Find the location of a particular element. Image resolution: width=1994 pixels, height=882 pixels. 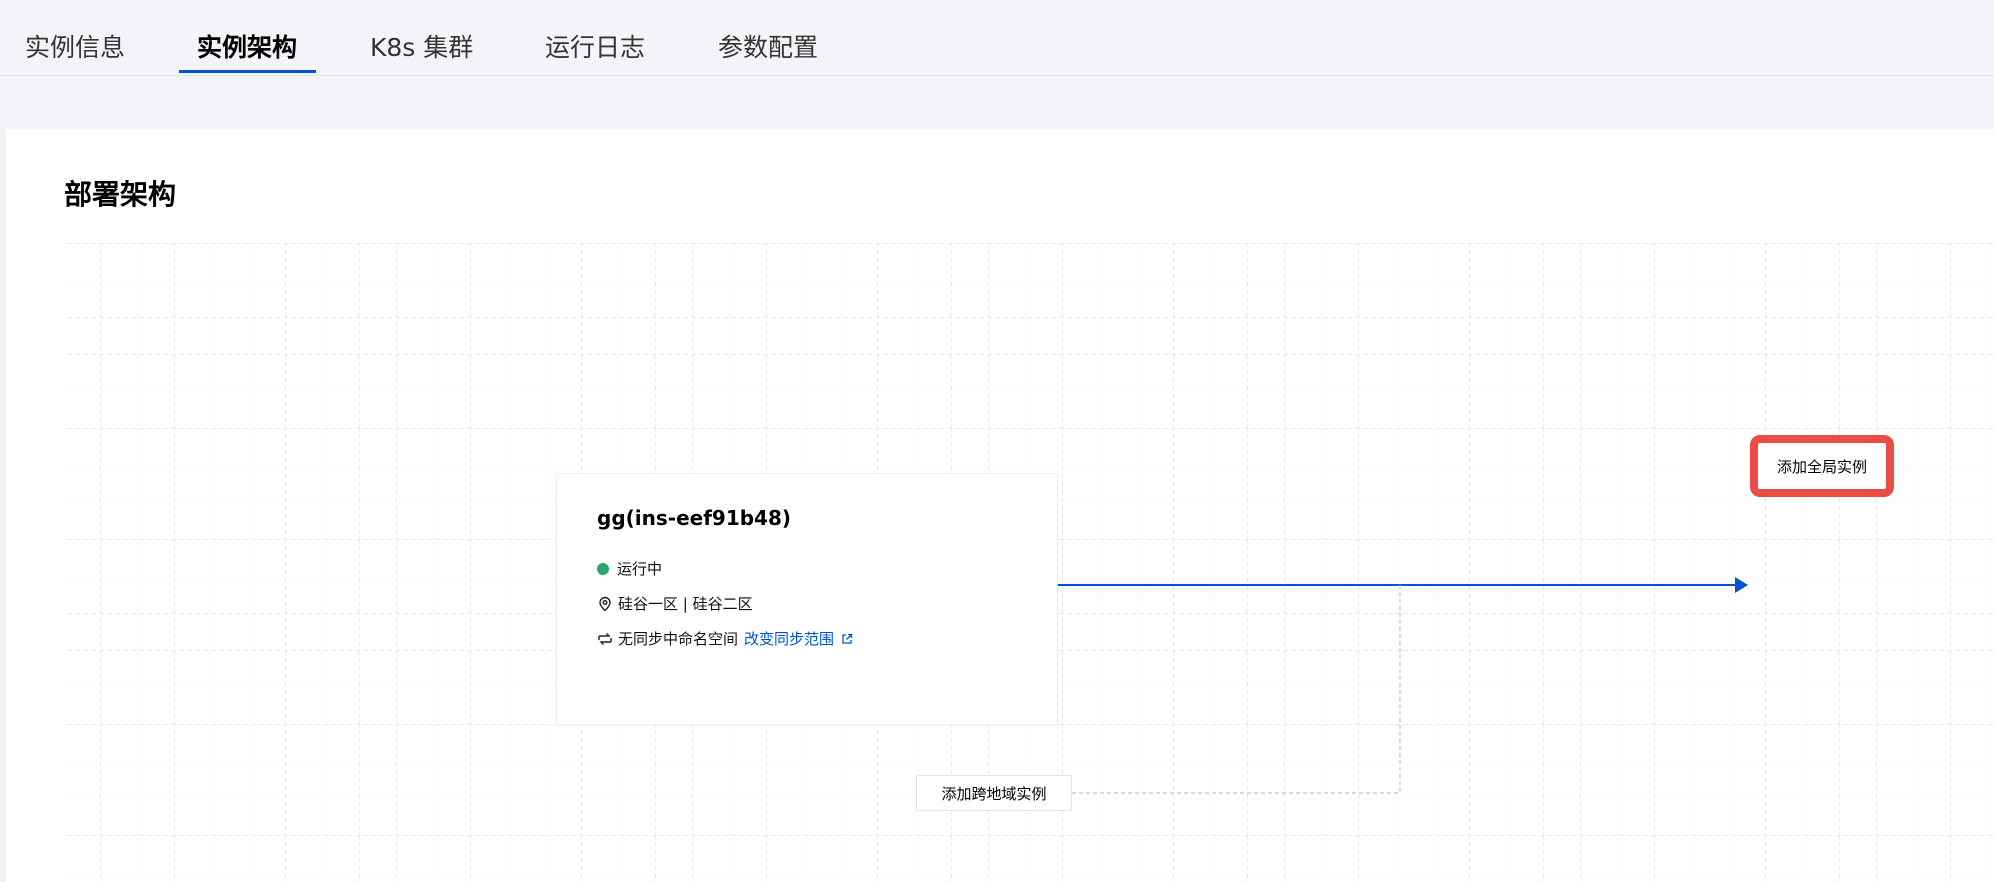

add-cross-region-instance-button: 添加跨地域实例 is located at coordinates (994, 793).